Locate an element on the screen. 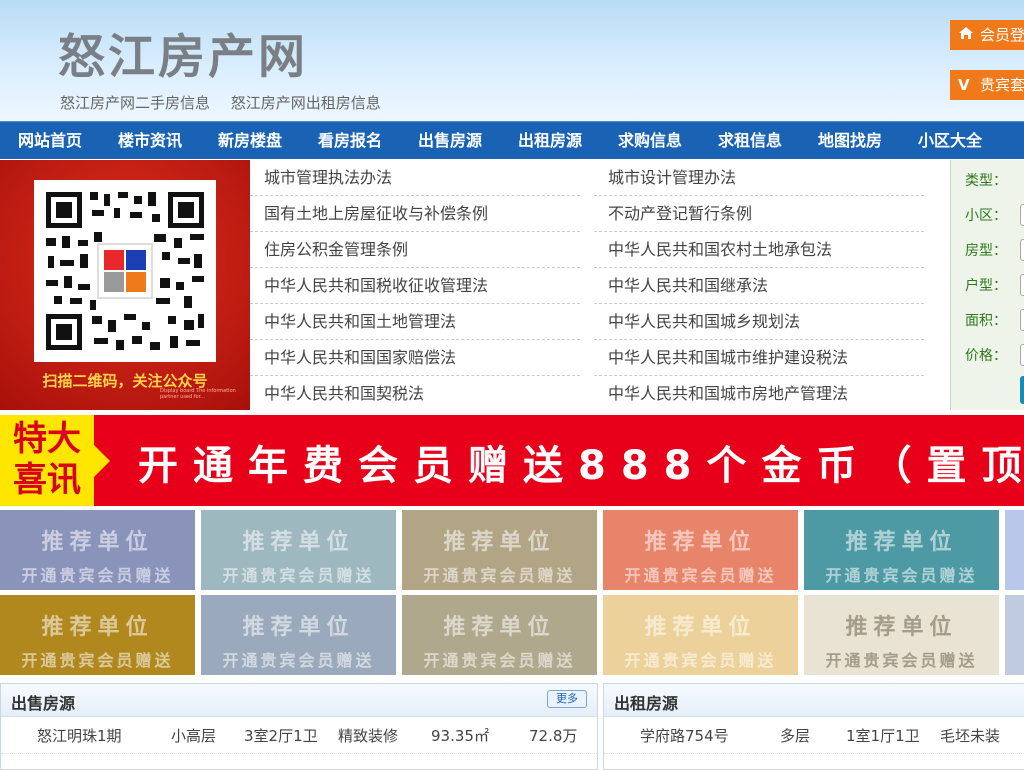  search-layout-label: 户型： is located at coordinates (986, 286).